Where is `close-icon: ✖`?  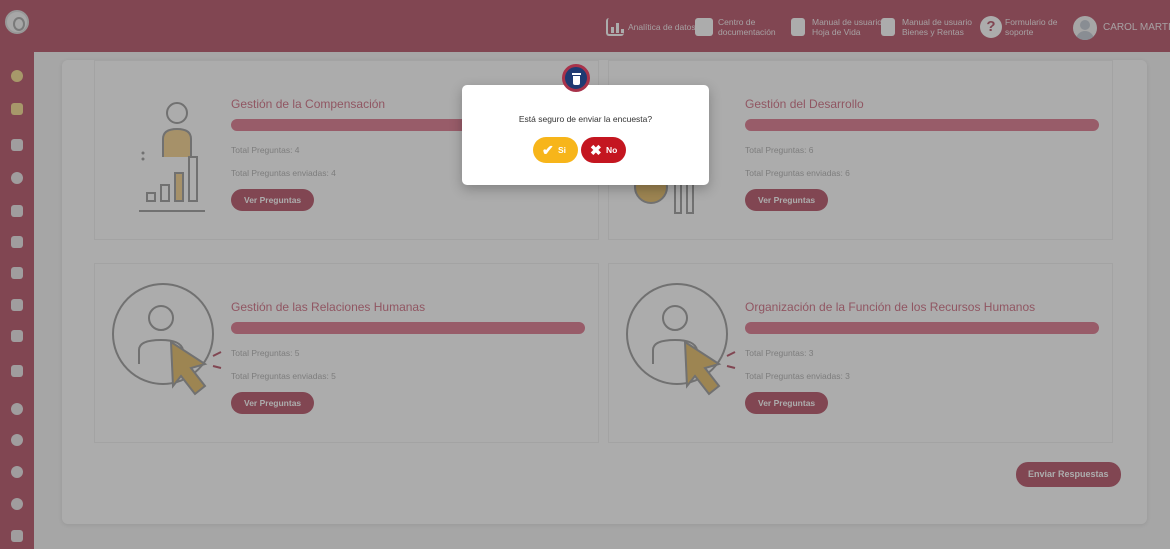
close-icon: ✖ is located at coordinates (596, 150).